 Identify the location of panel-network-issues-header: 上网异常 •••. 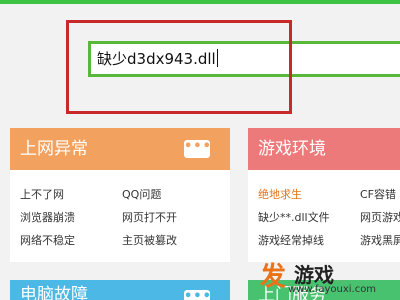
(120, 149).